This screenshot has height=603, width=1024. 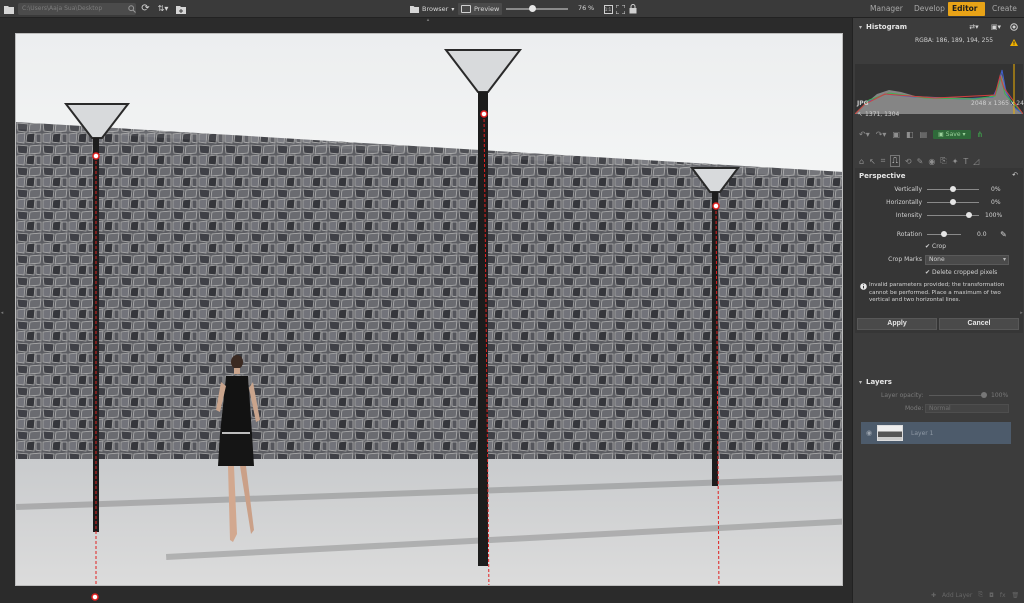 I want to click on collapse-right-icon: ▸, so click(x=1021, y=313).